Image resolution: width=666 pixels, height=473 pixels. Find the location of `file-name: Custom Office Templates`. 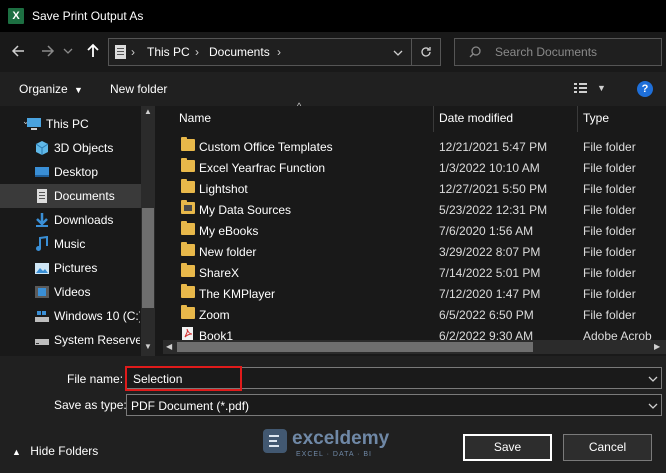

file-name: Custom Office Templates is located at coordinates (266, 147).